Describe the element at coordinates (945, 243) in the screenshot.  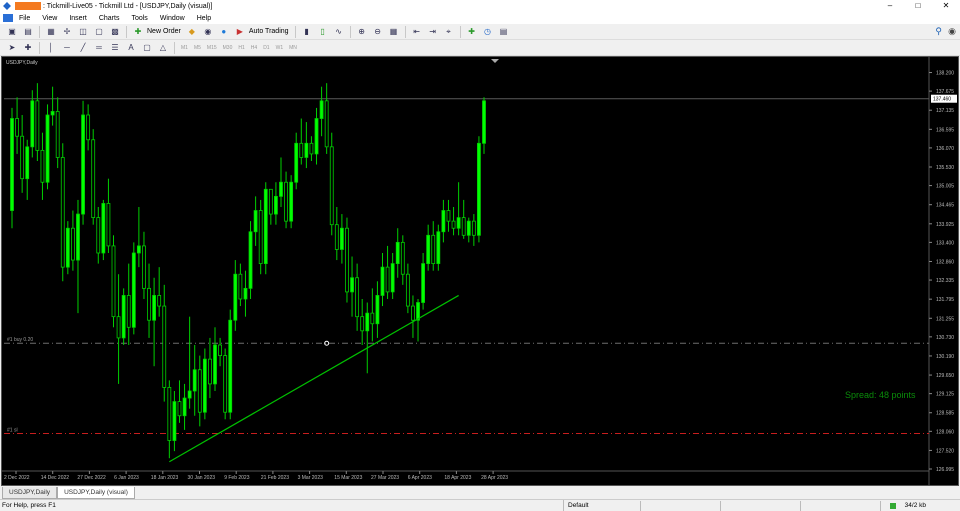
I see `price-tick-label: 133.400` at that location.